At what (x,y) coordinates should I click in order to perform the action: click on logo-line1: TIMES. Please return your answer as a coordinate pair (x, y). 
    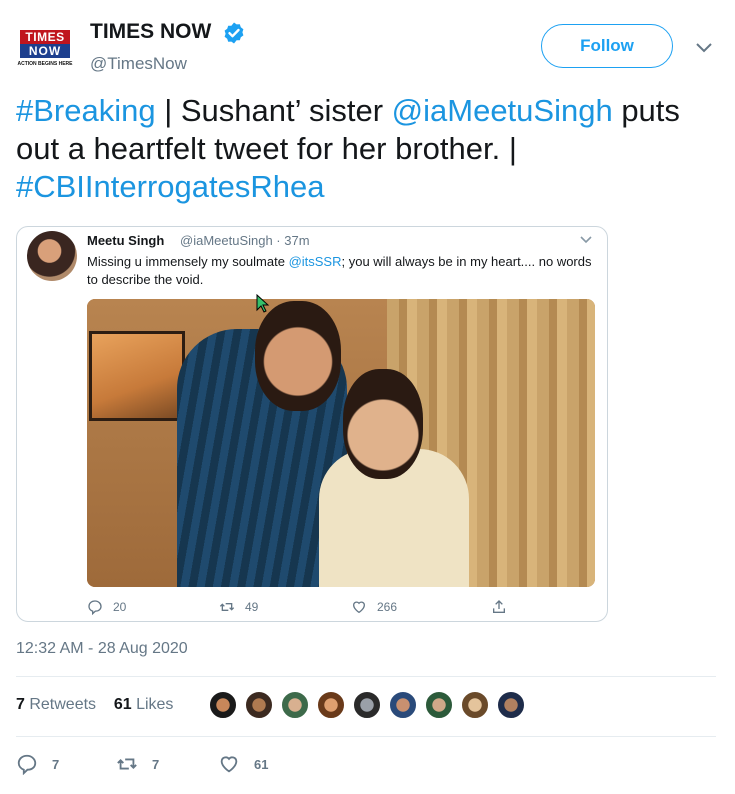
    Looking at the image, I should click on (45, 37).